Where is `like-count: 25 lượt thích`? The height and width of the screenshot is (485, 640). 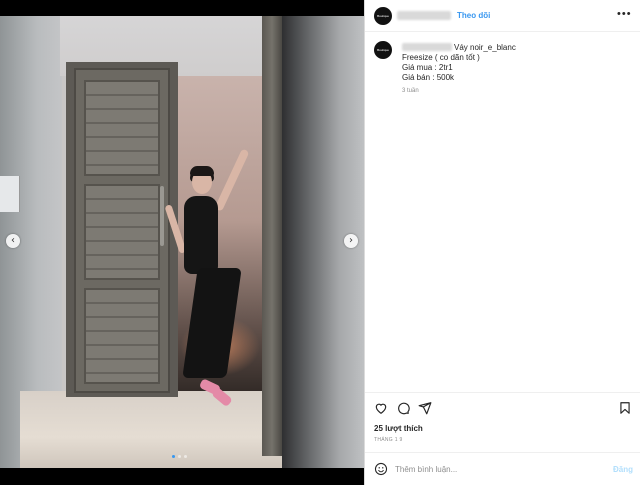
like-count: 25 lượt thích is located at coordinates (398, 428).